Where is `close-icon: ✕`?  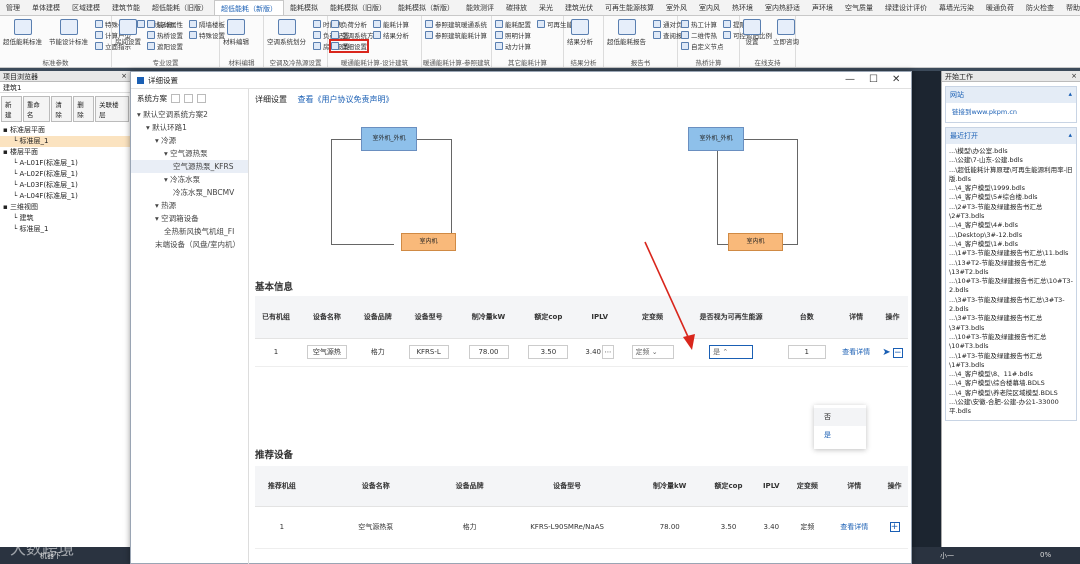
close-icon: ✕ is located at coordinates (896, 79).